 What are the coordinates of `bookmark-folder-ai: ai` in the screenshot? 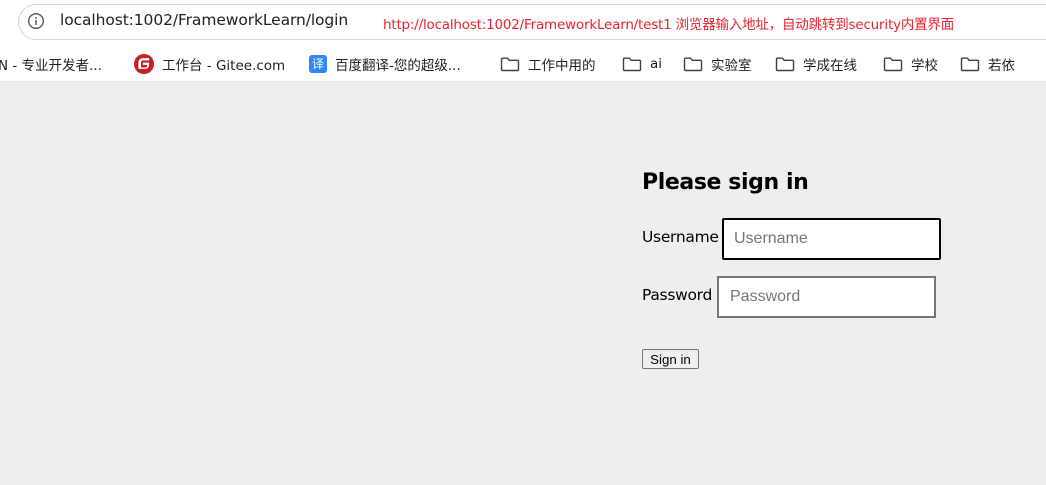 It's located at (642, 64).